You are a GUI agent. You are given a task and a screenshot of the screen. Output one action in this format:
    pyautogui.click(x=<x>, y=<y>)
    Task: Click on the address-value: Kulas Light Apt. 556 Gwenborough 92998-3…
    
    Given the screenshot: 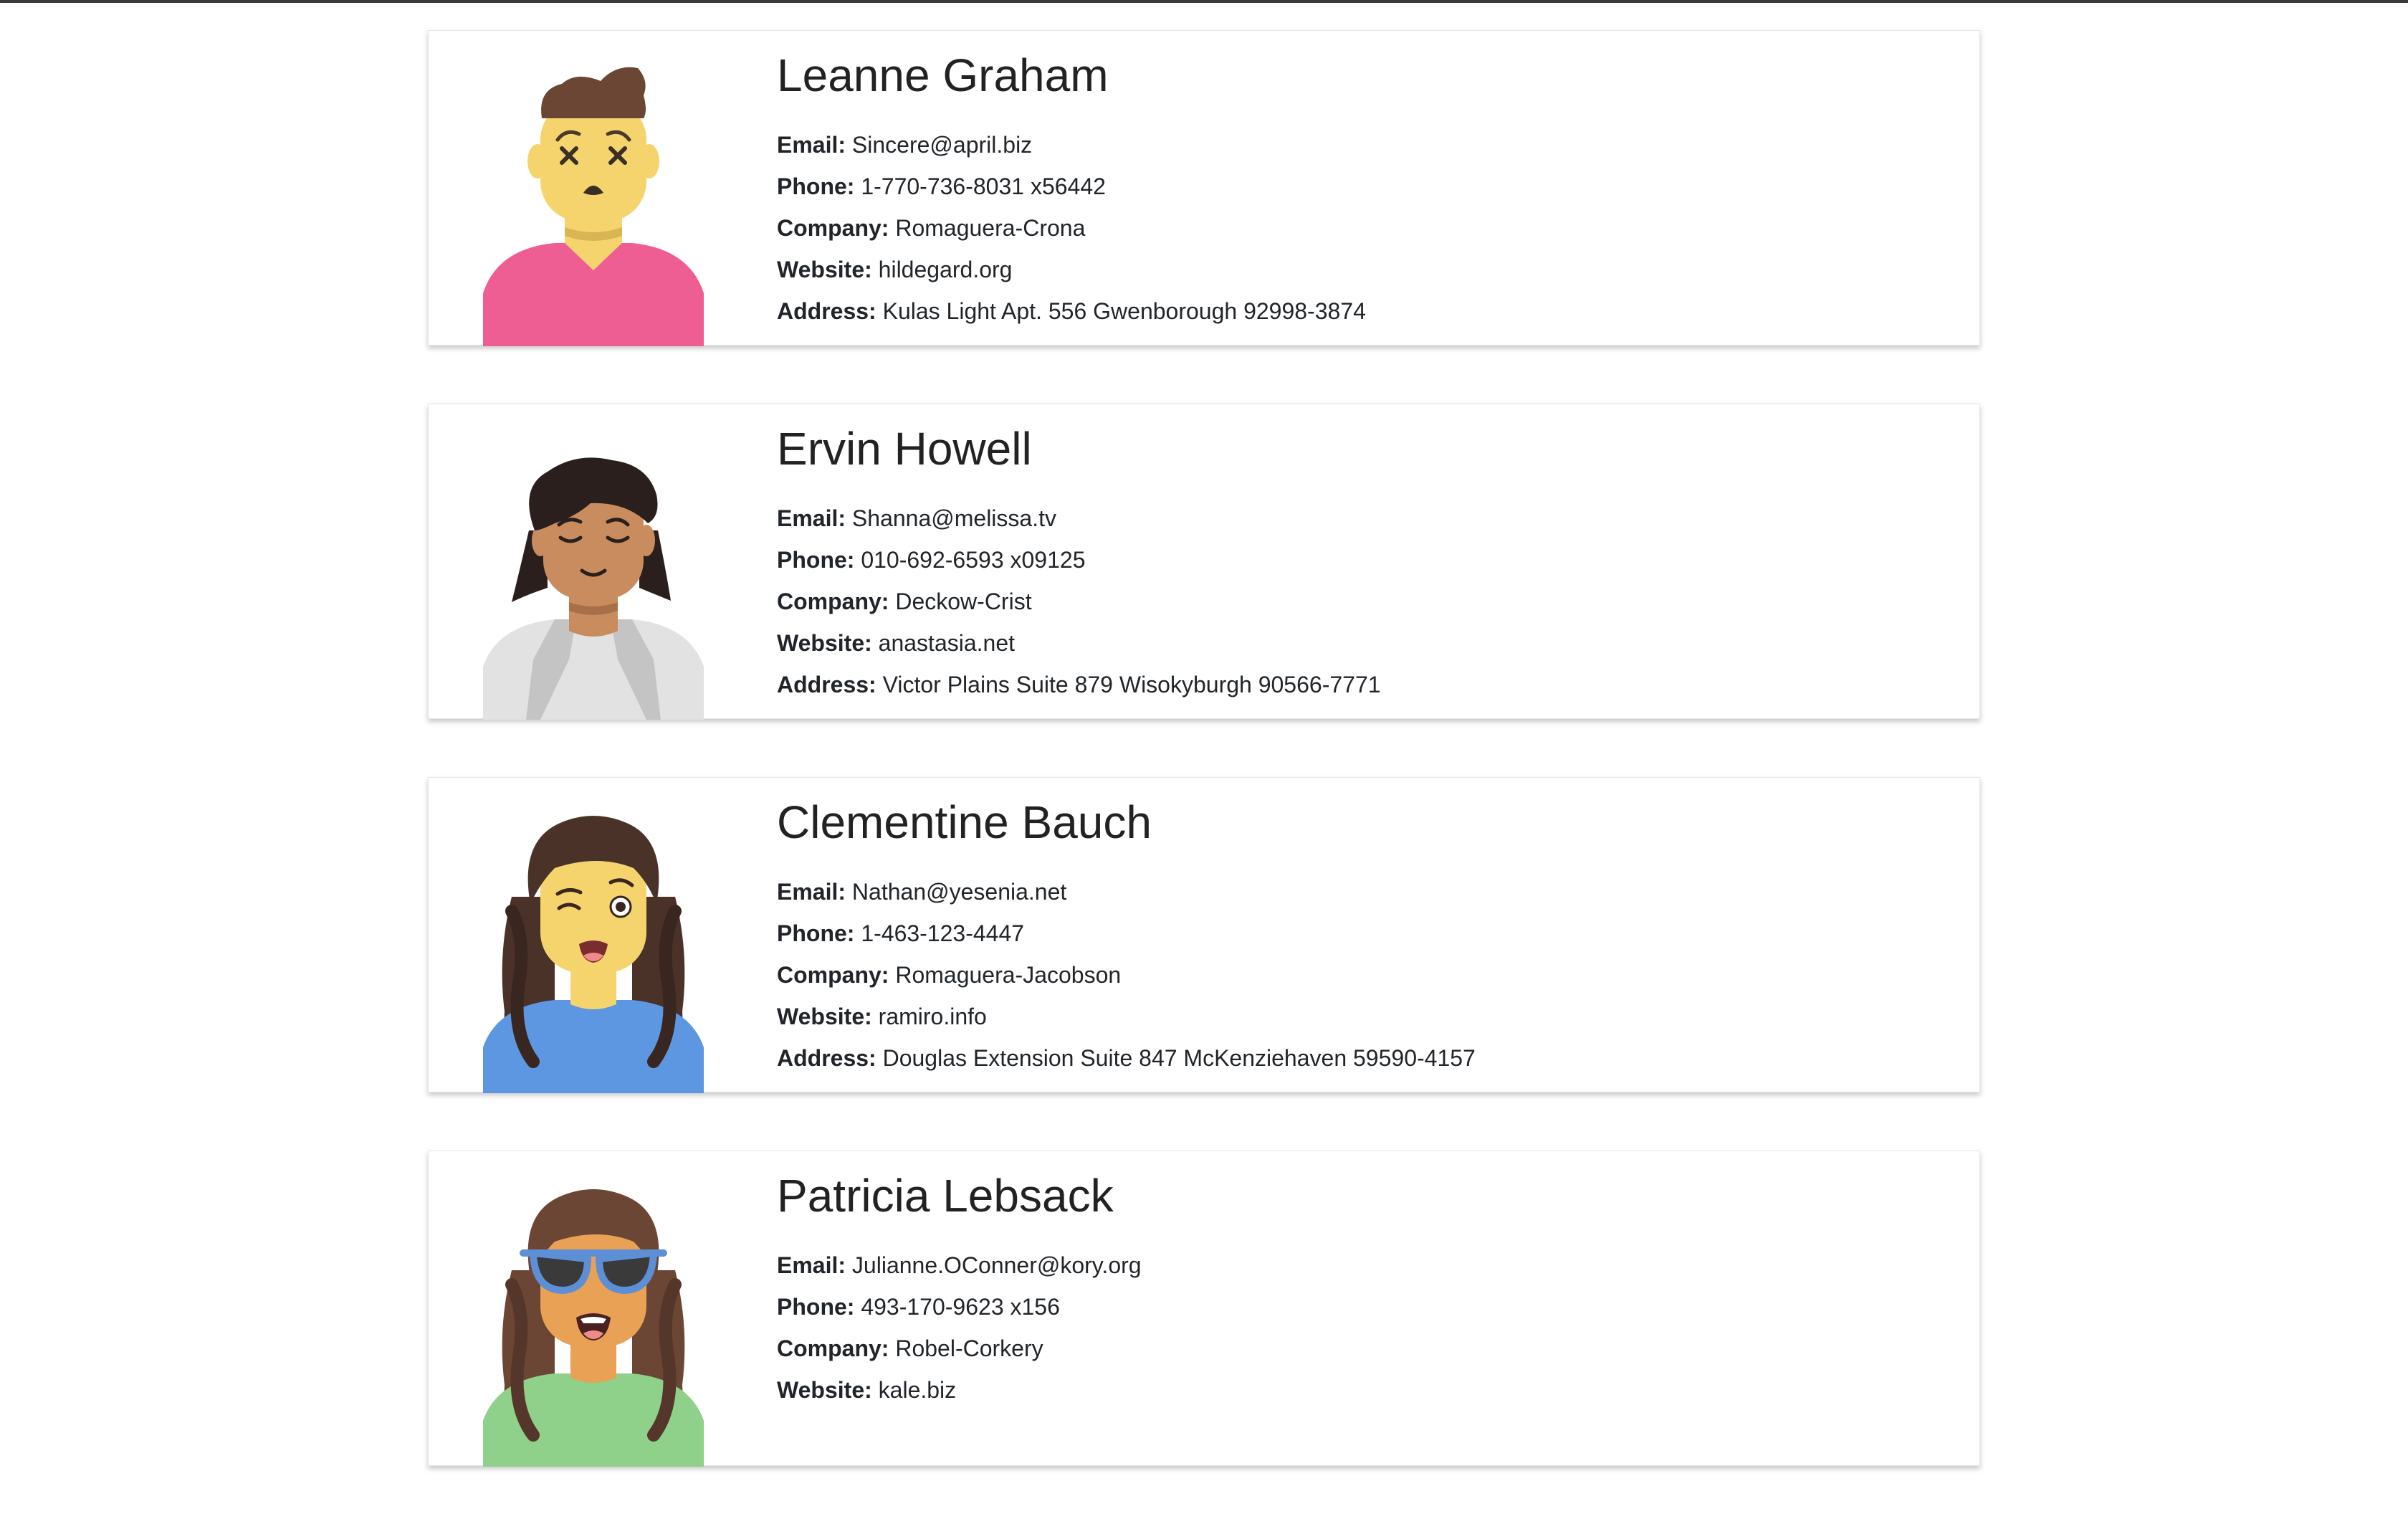 What is the action you would take?
    pyautogui.click(x=1124, y=311)
    